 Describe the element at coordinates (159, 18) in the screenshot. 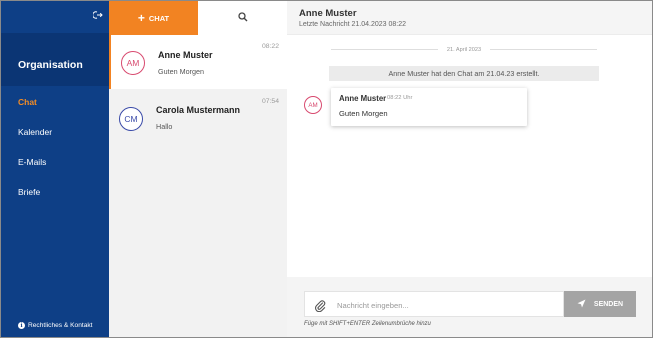

I see `new-chat-label: CHAT` at that location.